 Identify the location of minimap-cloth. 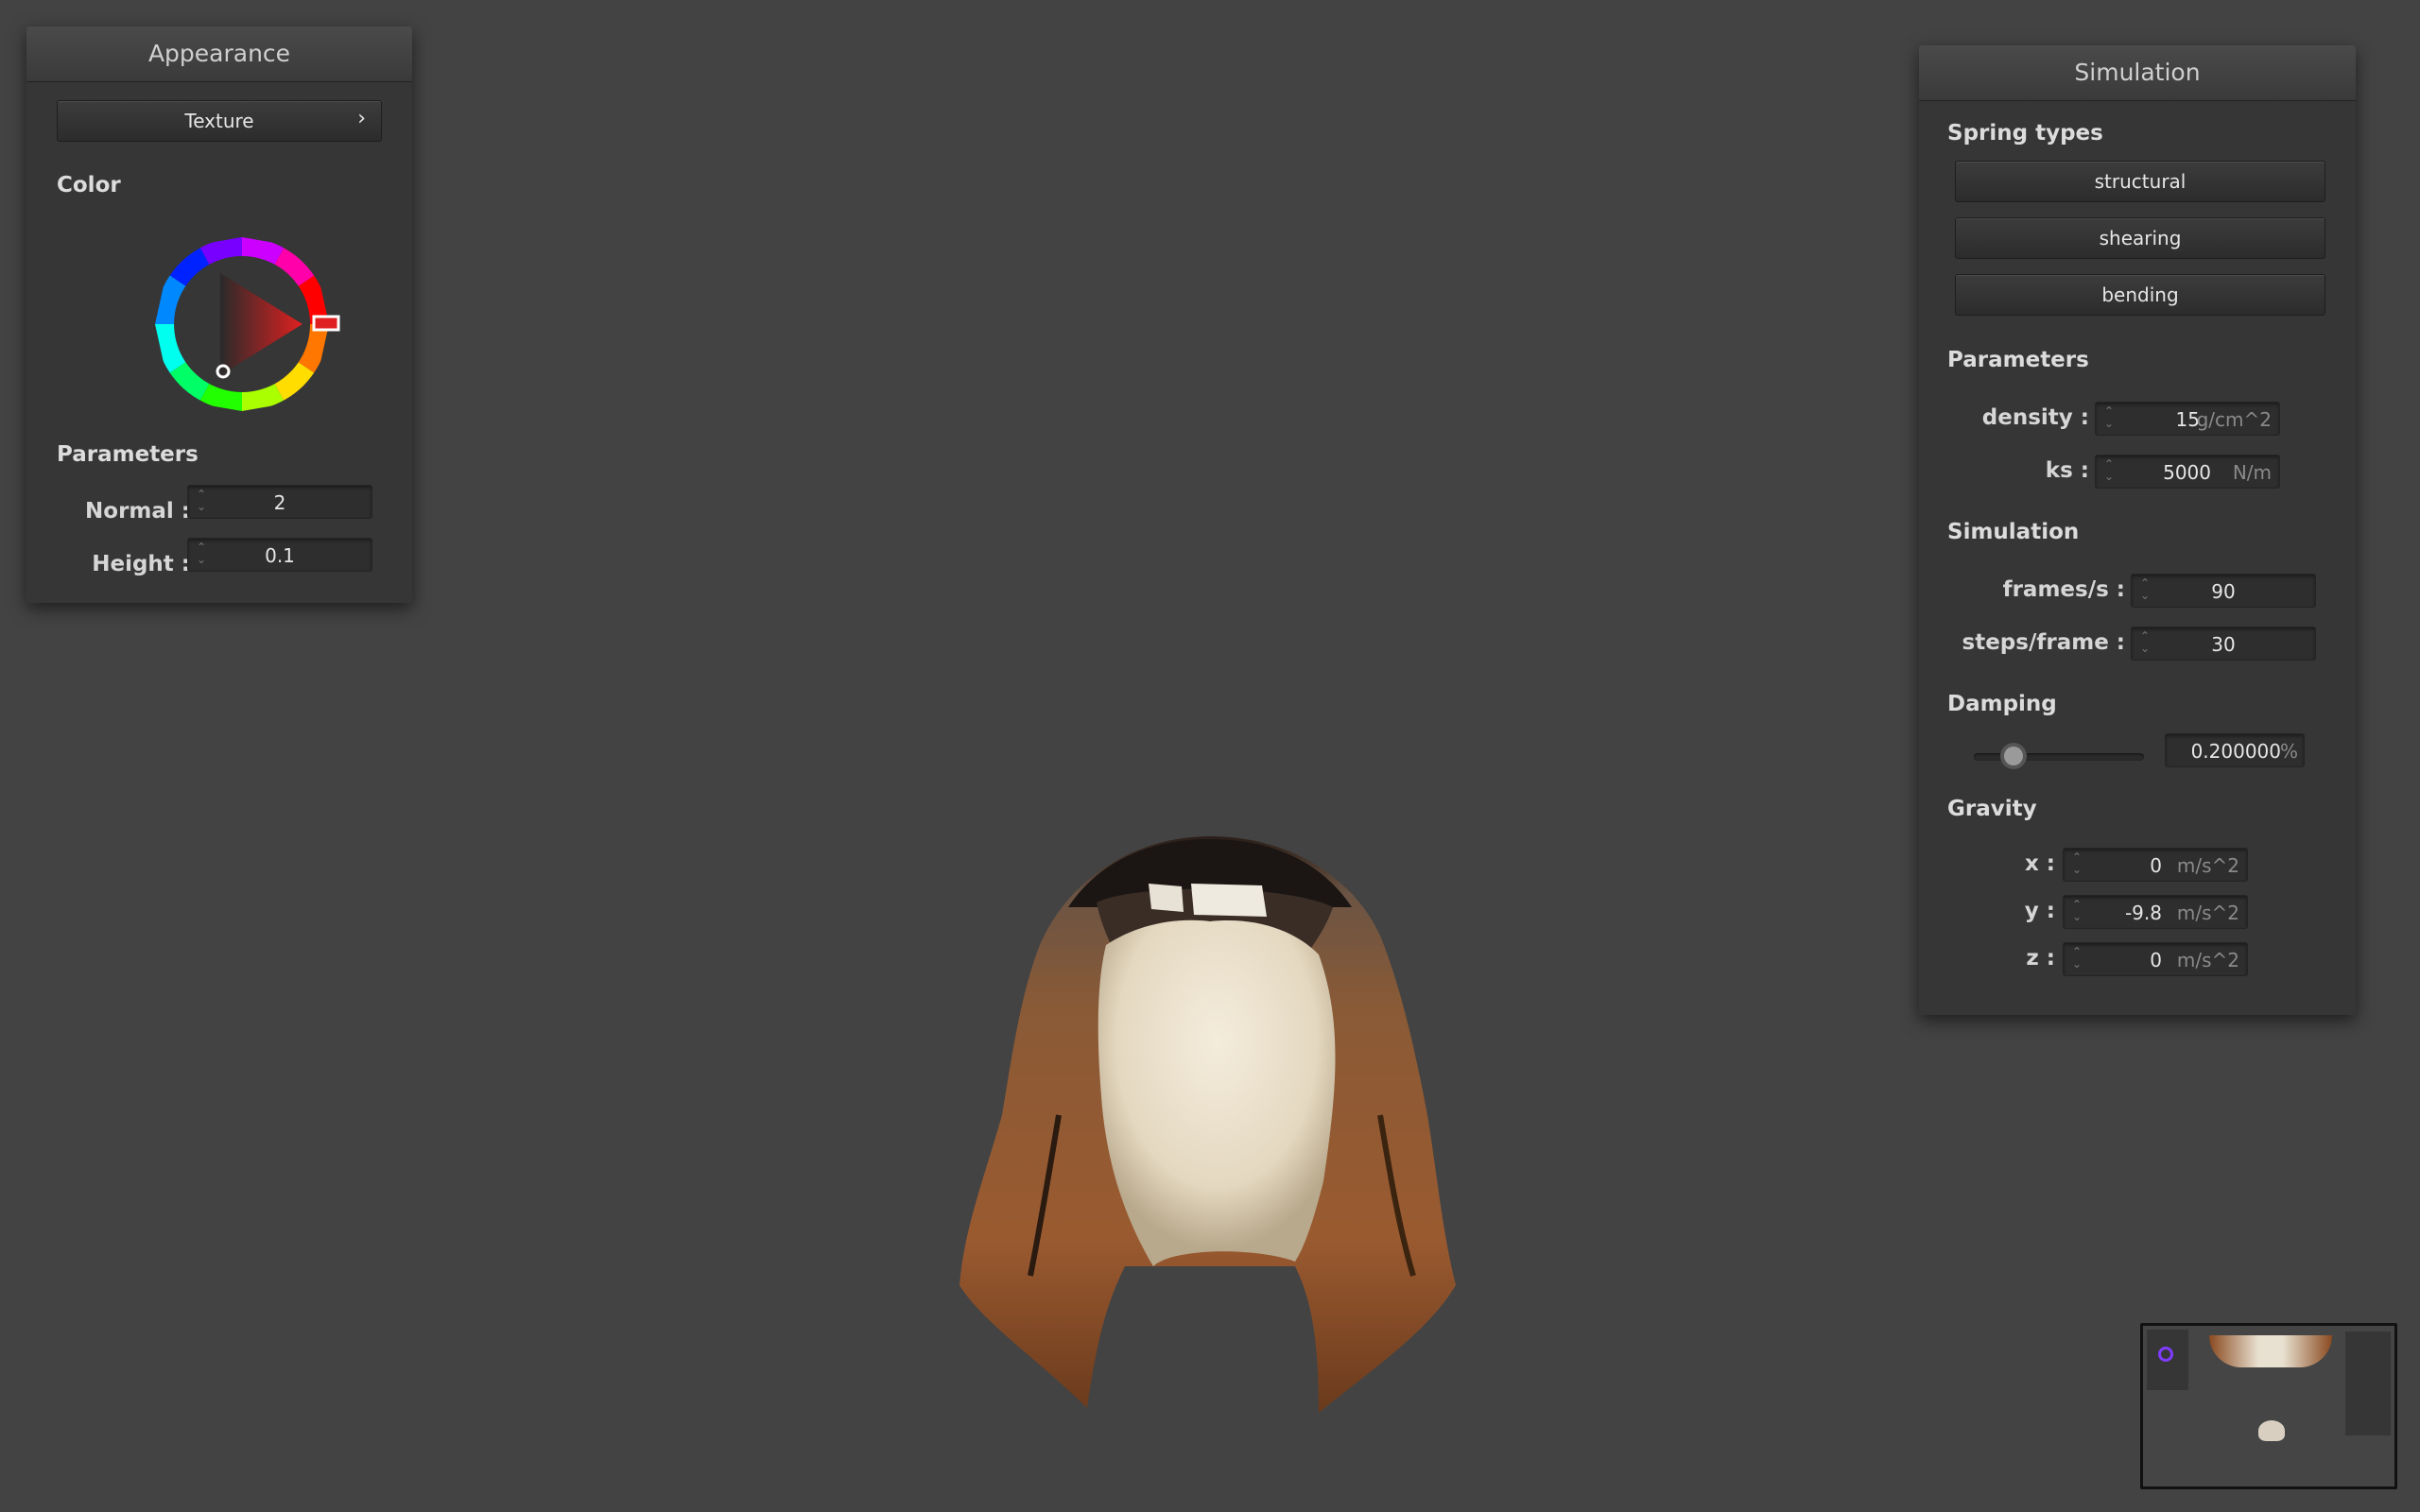
(2271, 1430).